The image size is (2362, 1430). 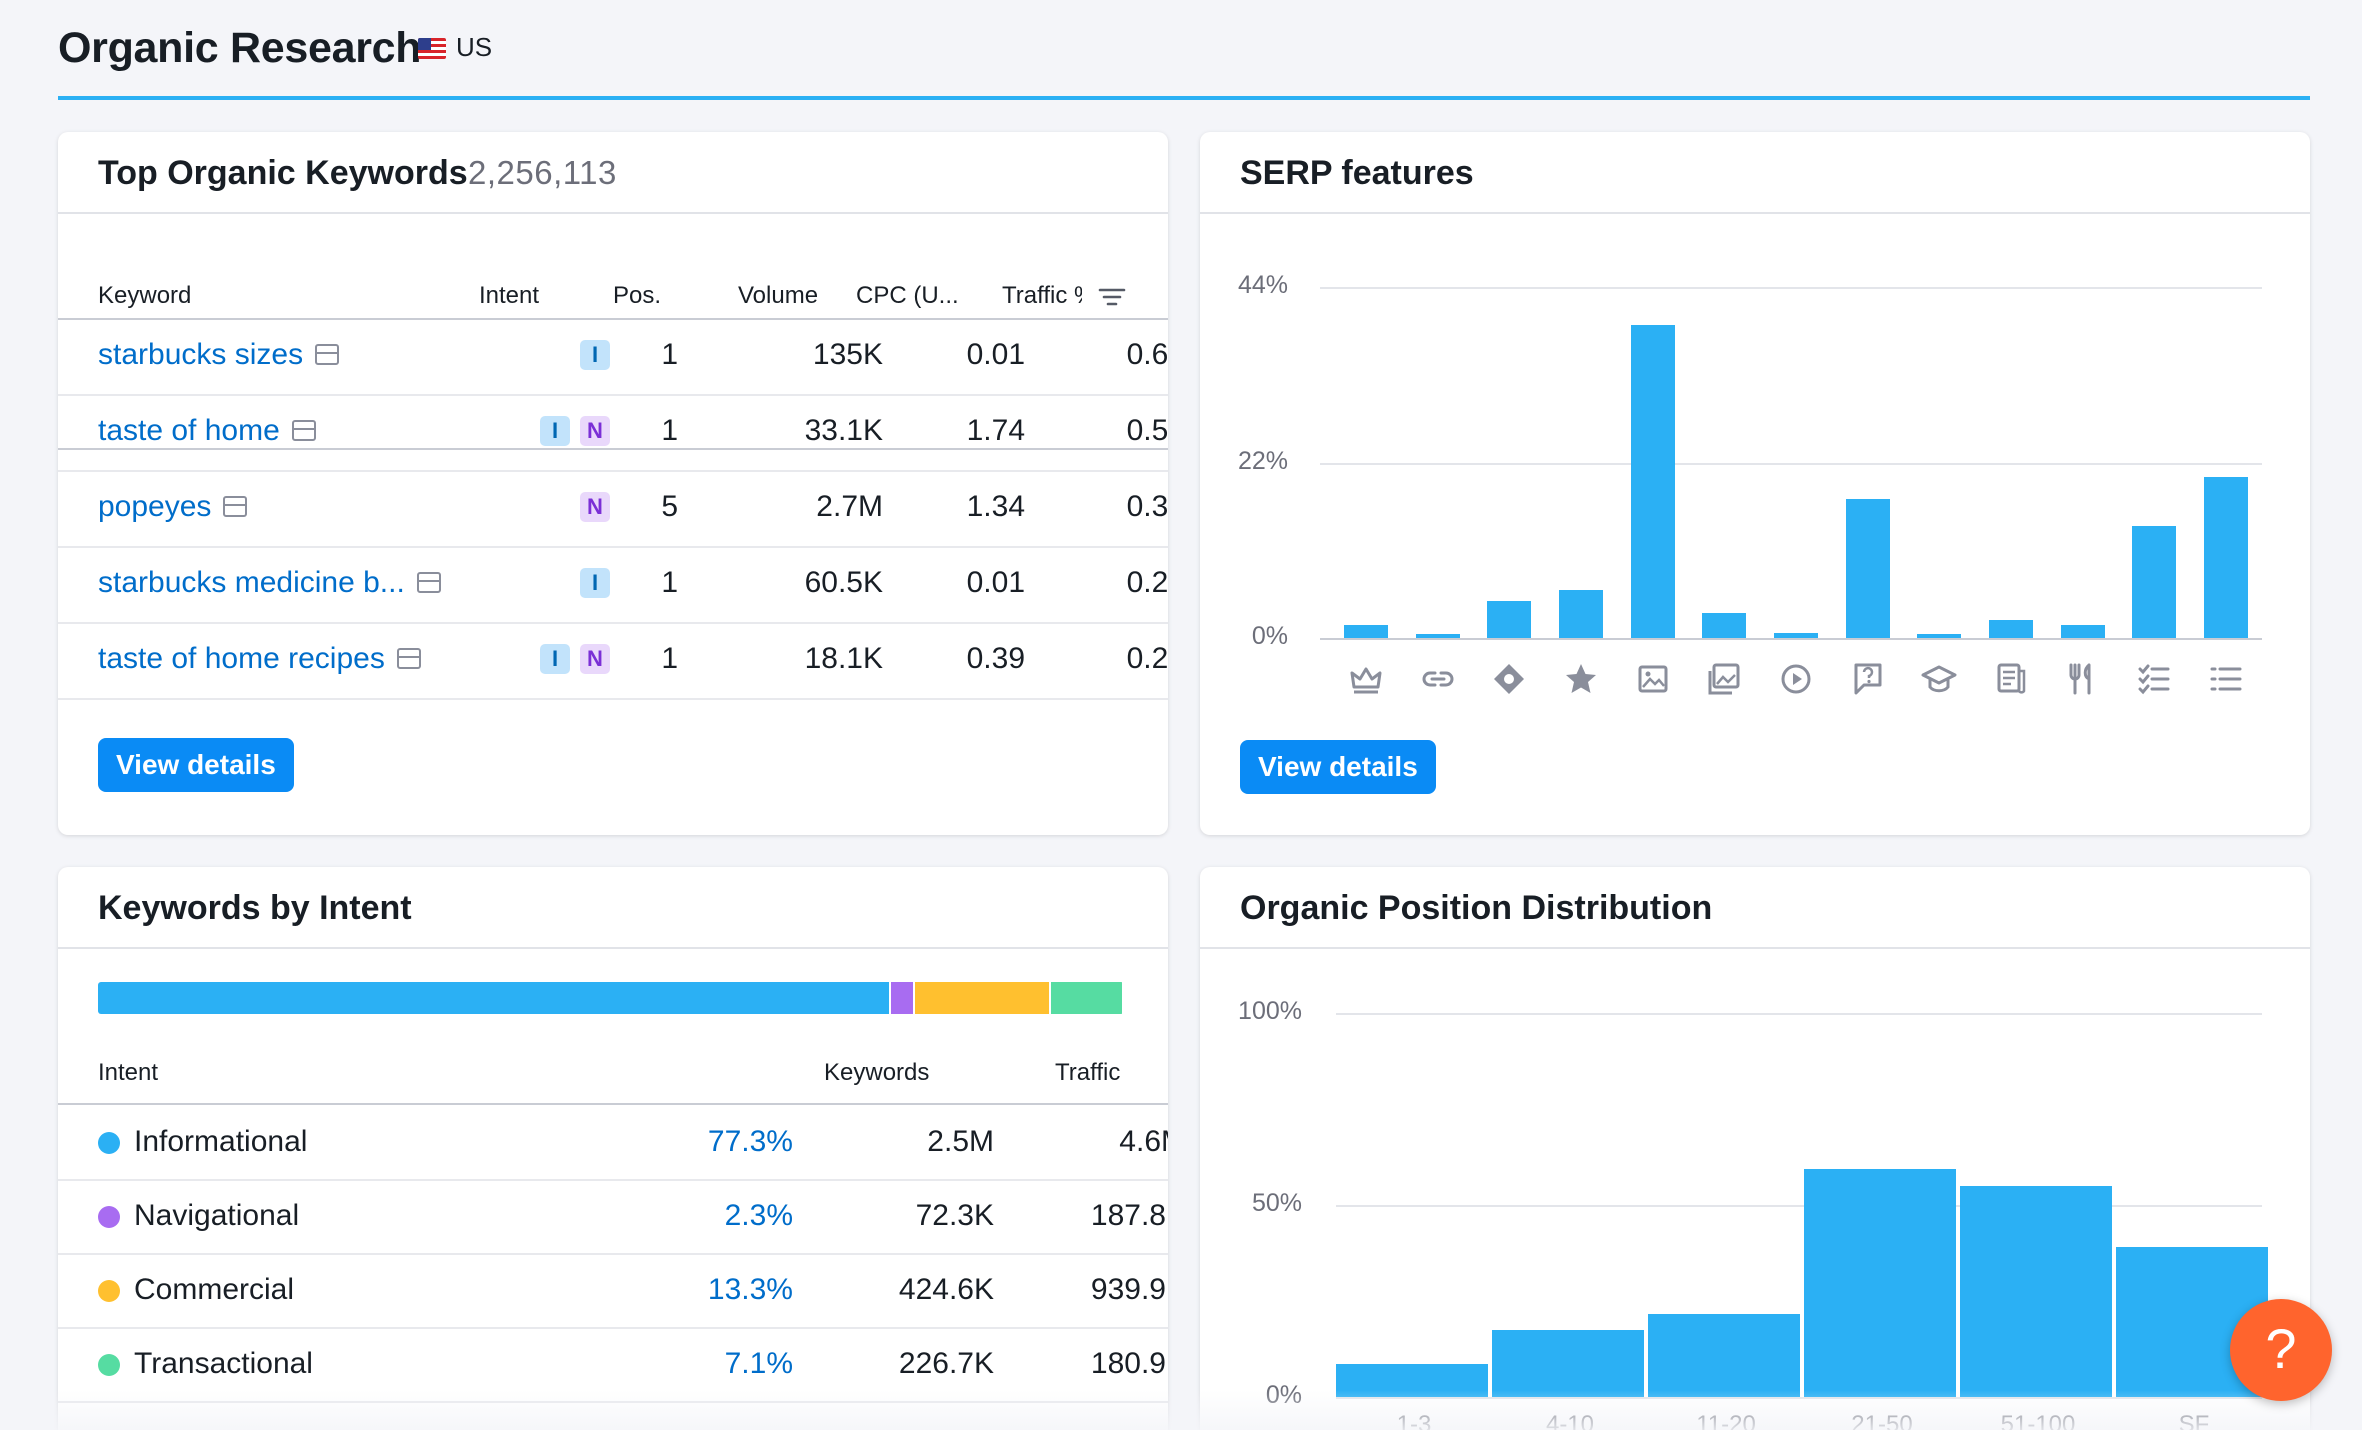 What do you see at coordinates (1438, 679) in the screenshot?
I see `link-icon` at bounding box center [1438, 679].